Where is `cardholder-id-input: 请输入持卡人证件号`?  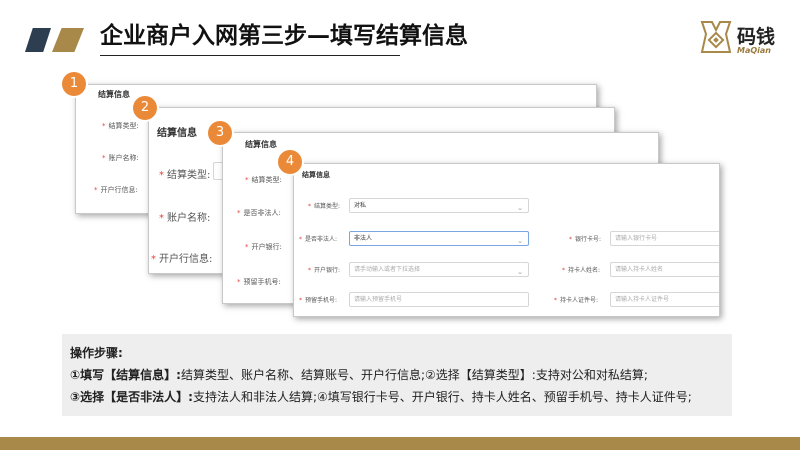
cardholder-id-input: 请输入持卡人证件号 is located at coordinates (664, 299).